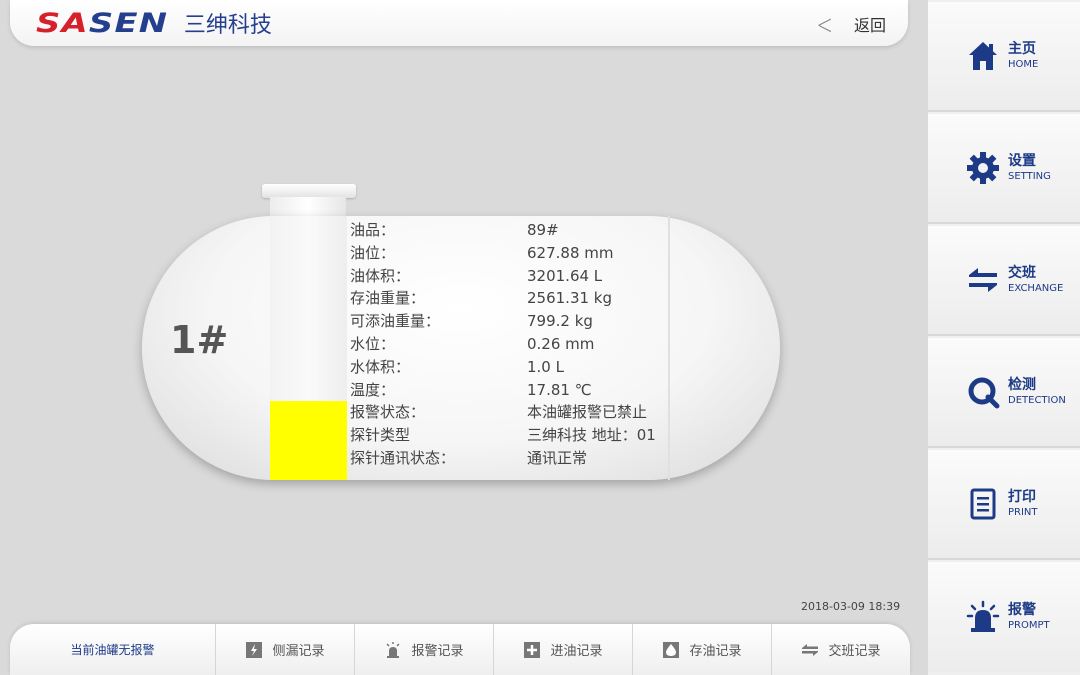 The width and height of the screenshot is (1080, 675). What do you see at coordinates (671, 649) in the screenshot?
I see `oil-storage-icon` at bounding box center [671, 649].